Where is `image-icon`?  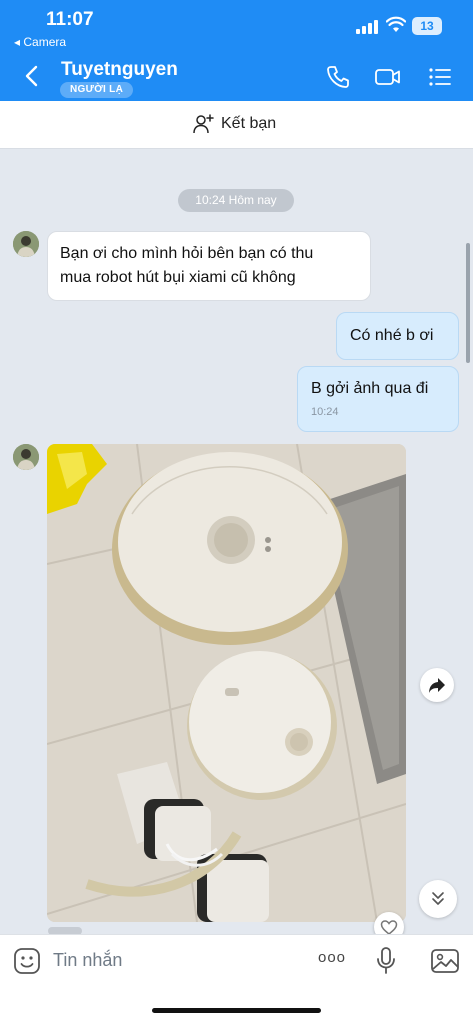 image-icon is located at coordinates (445, 961).